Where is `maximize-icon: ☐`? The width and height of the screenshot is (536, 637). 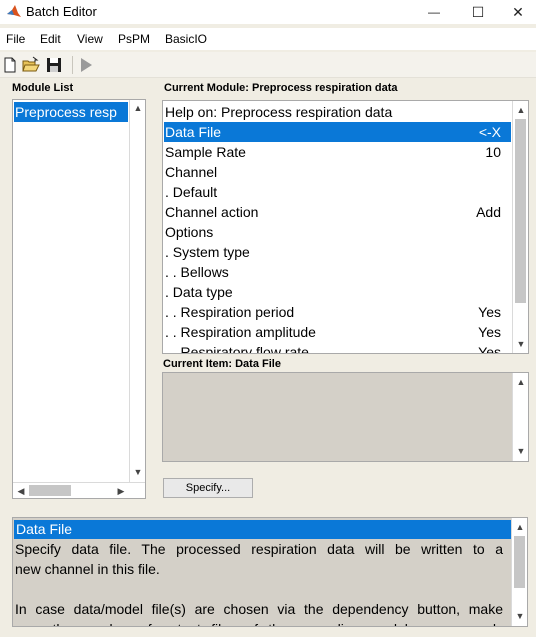 maximize-icon: ☐ is located at coordinates (478, 11).